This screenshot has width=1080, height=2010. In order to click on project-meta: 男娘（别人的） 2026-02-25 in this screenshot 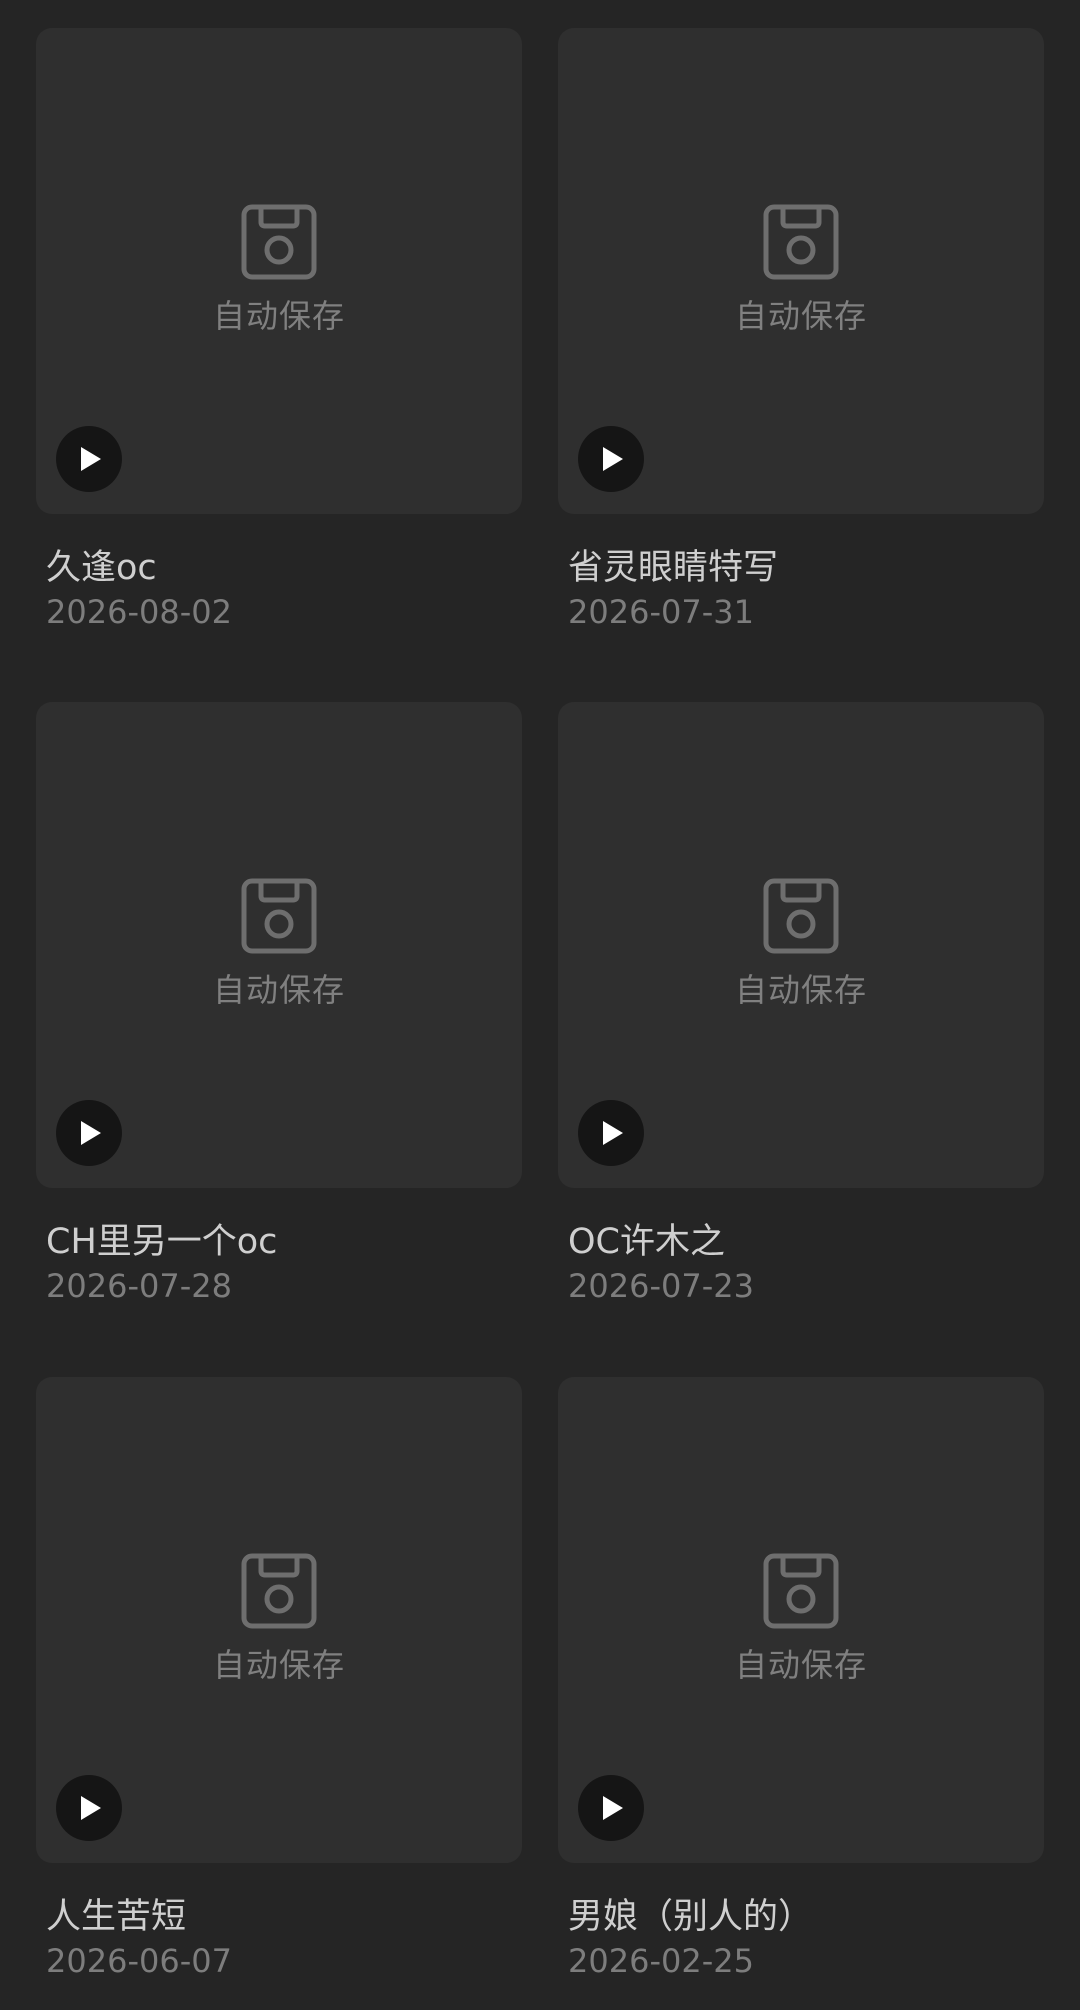, I will do `click(801, 1938)`.